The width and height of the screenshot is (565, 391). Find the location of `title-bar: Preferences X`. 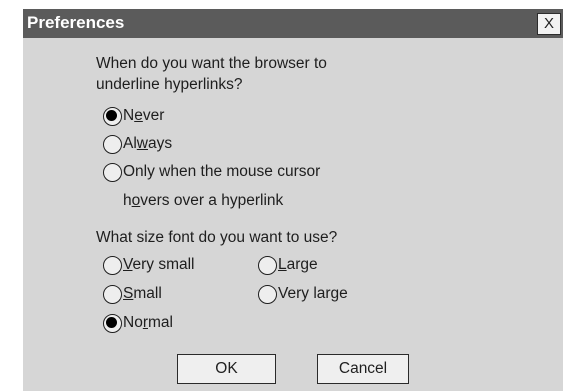

title-bar: Preferences X is located at coordinates (293, 23).